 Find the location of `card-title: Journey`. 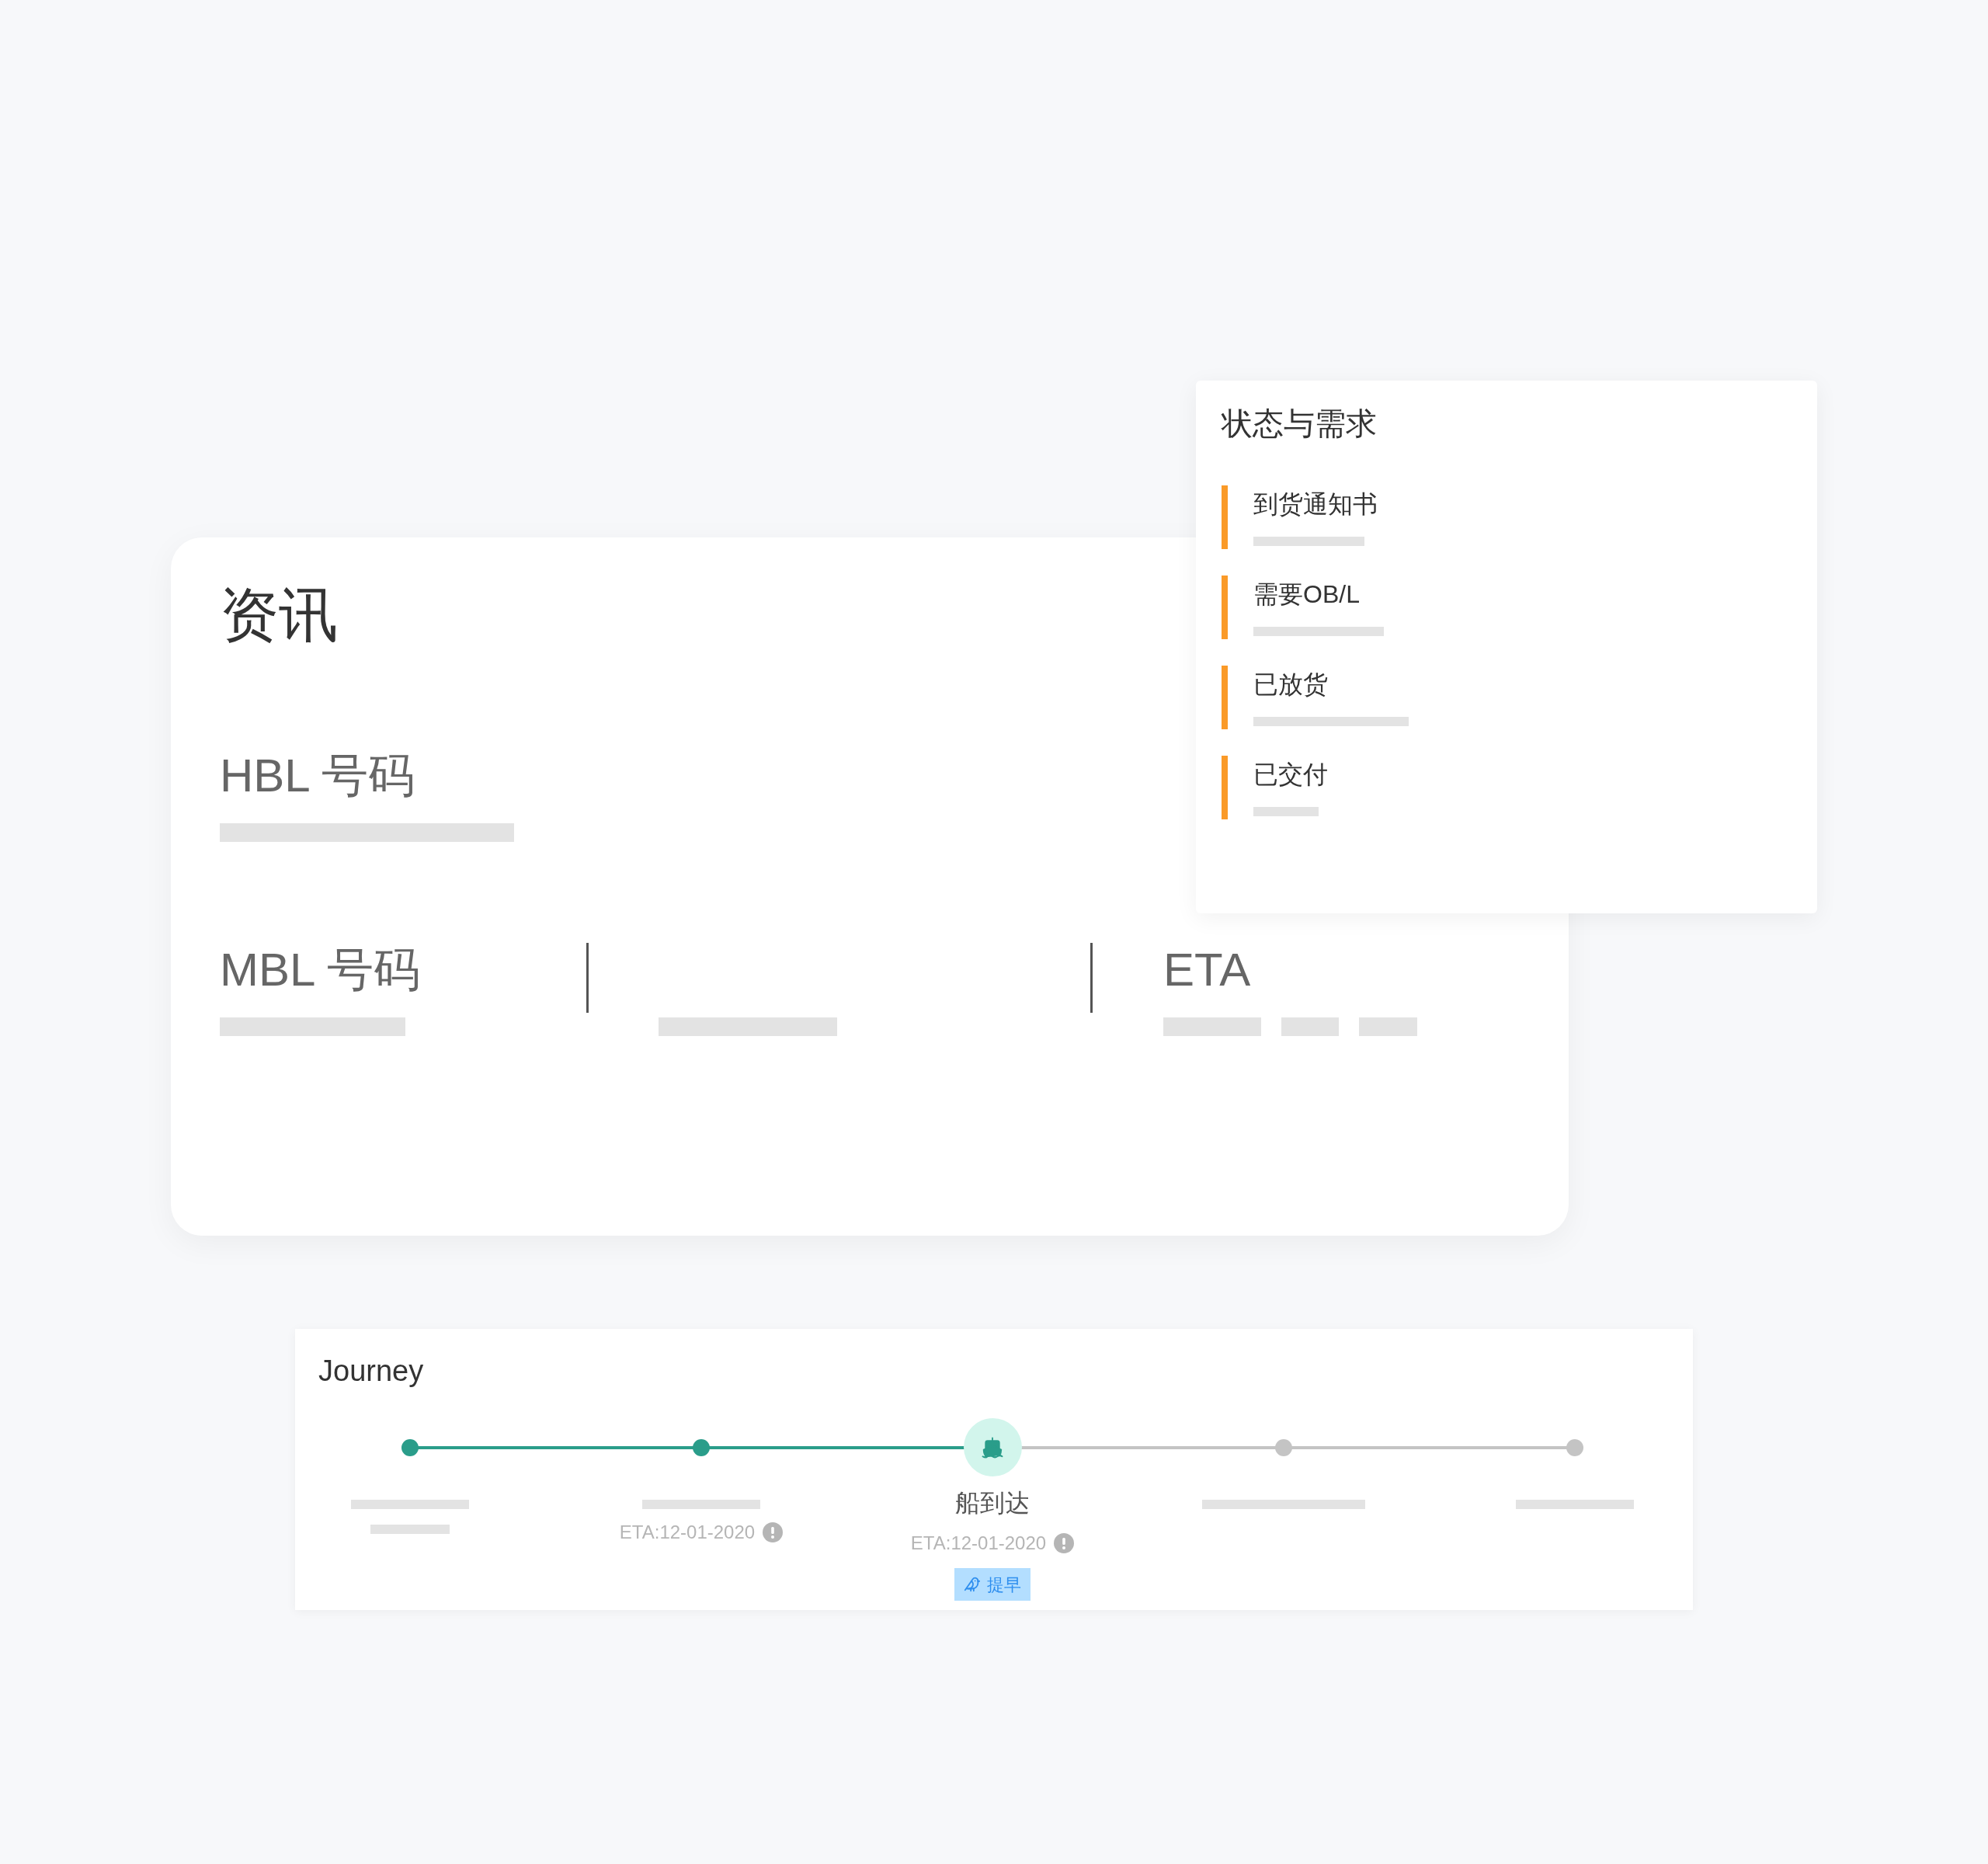

card-title: Journey is located at coordinates (371, 1371).